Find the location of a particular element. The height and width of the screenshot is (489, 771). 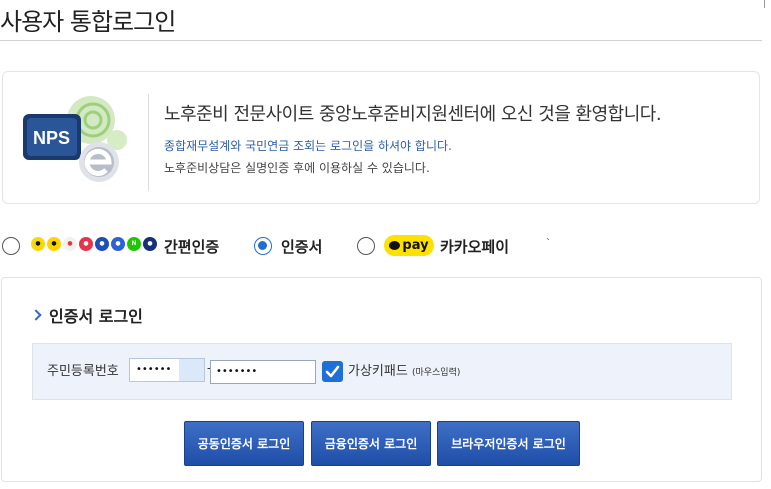

speech-bubble-icon is located at coordinates (395, 245).